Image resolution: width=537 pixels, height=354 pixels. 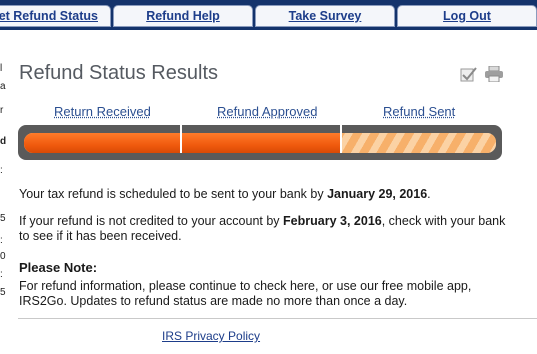 I want to click on progress-track, so click(x=260, y=143).